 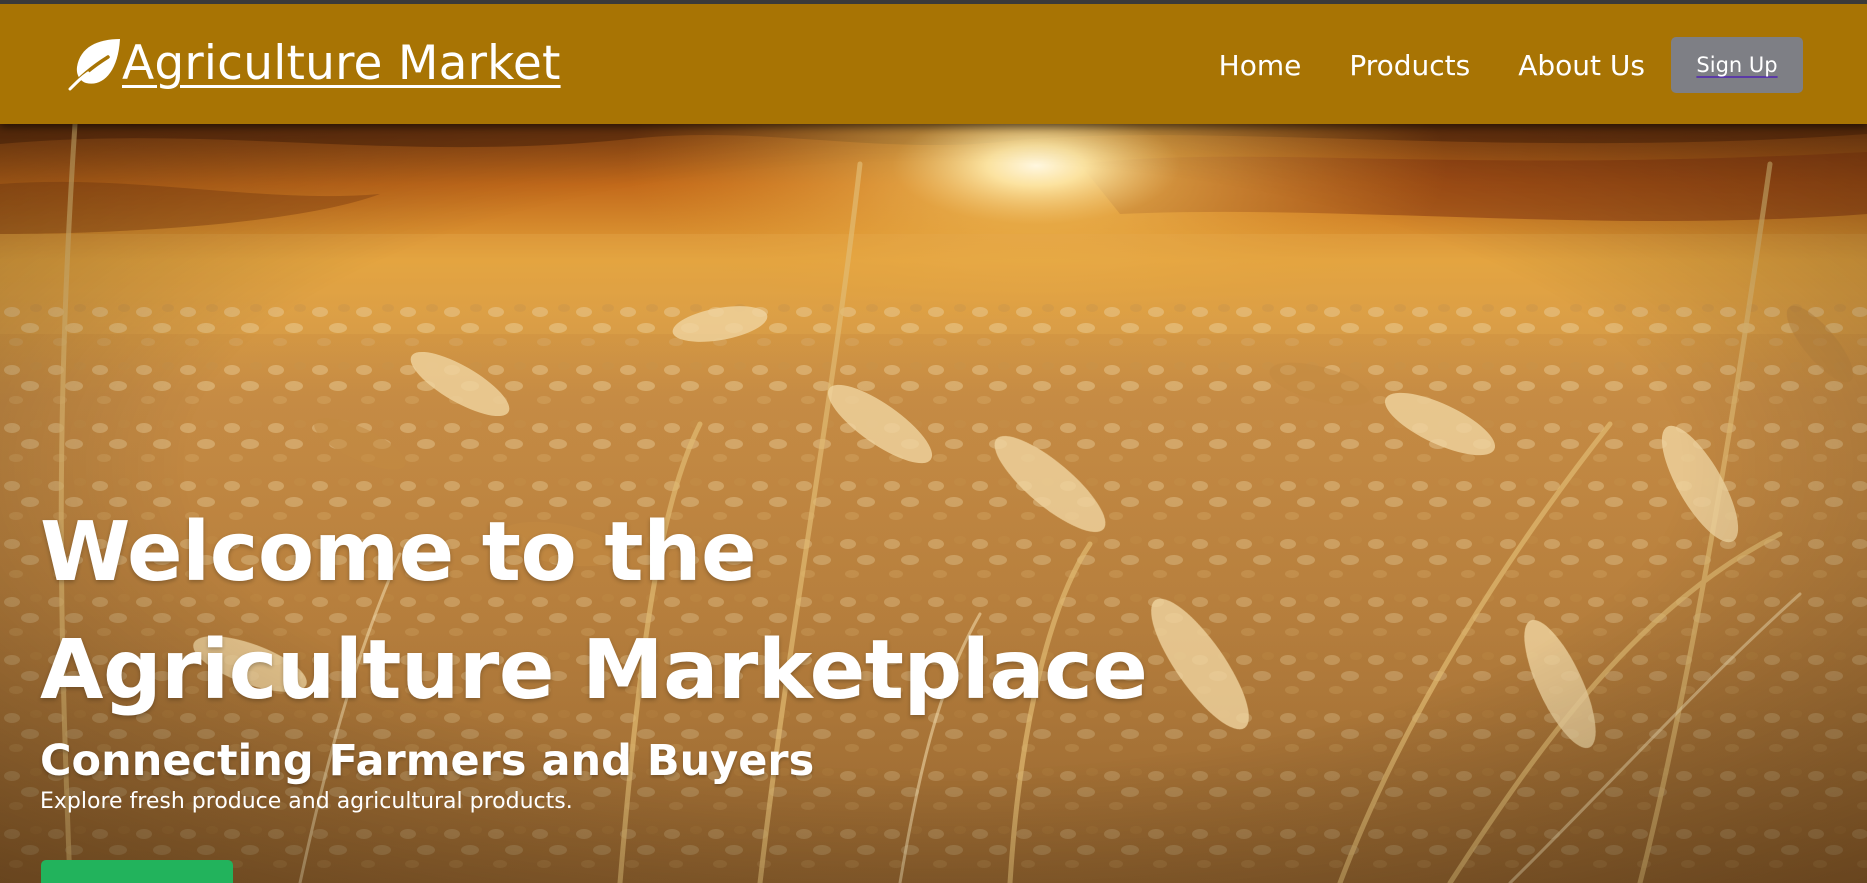 I want to click on nav-about-us: About Us, so click(x=1581, y=65).